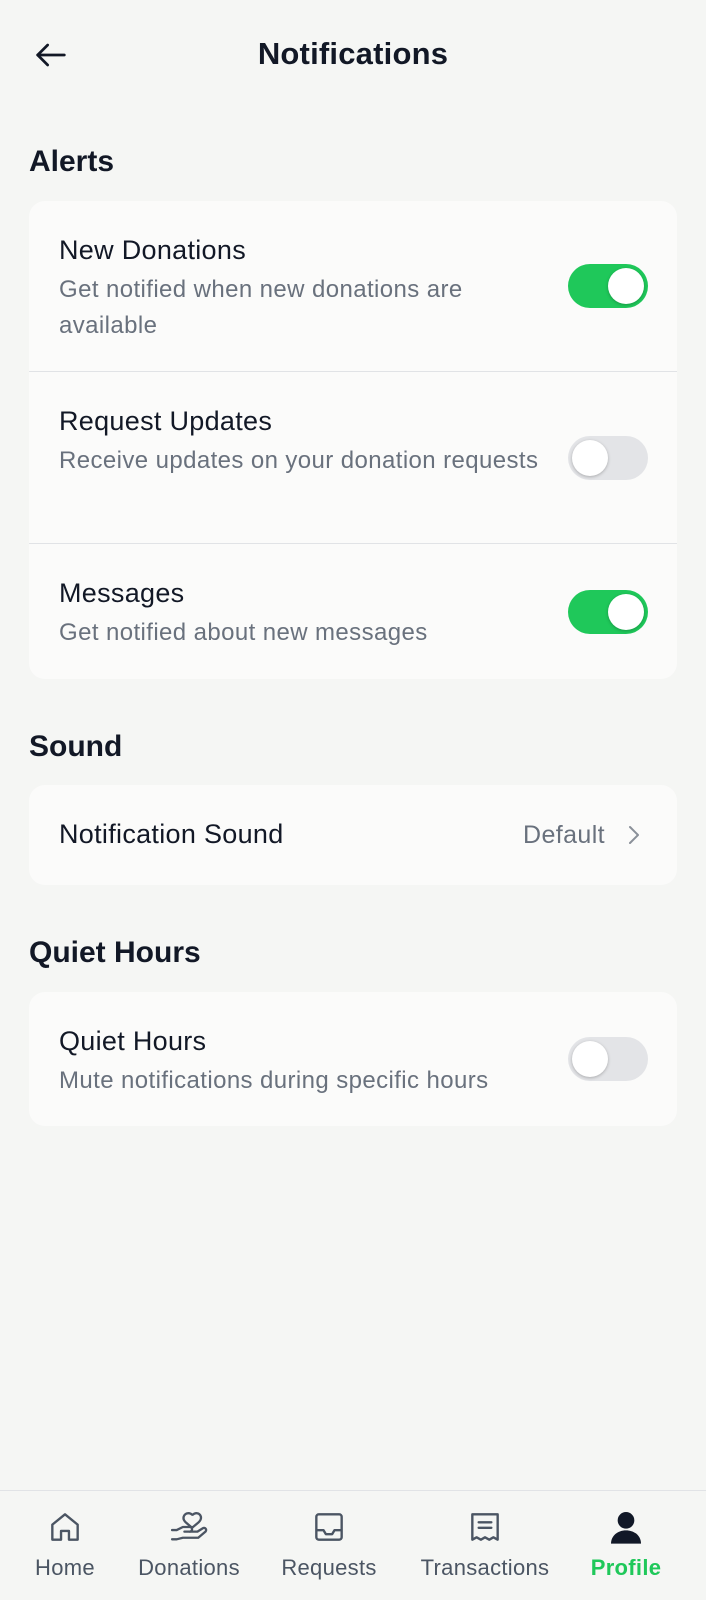 The image size is (706, 1600). What do you see at coordinates (329, 1527) in the screenshot?
I see `inbox-icon` at bounding box center [329, 1527].